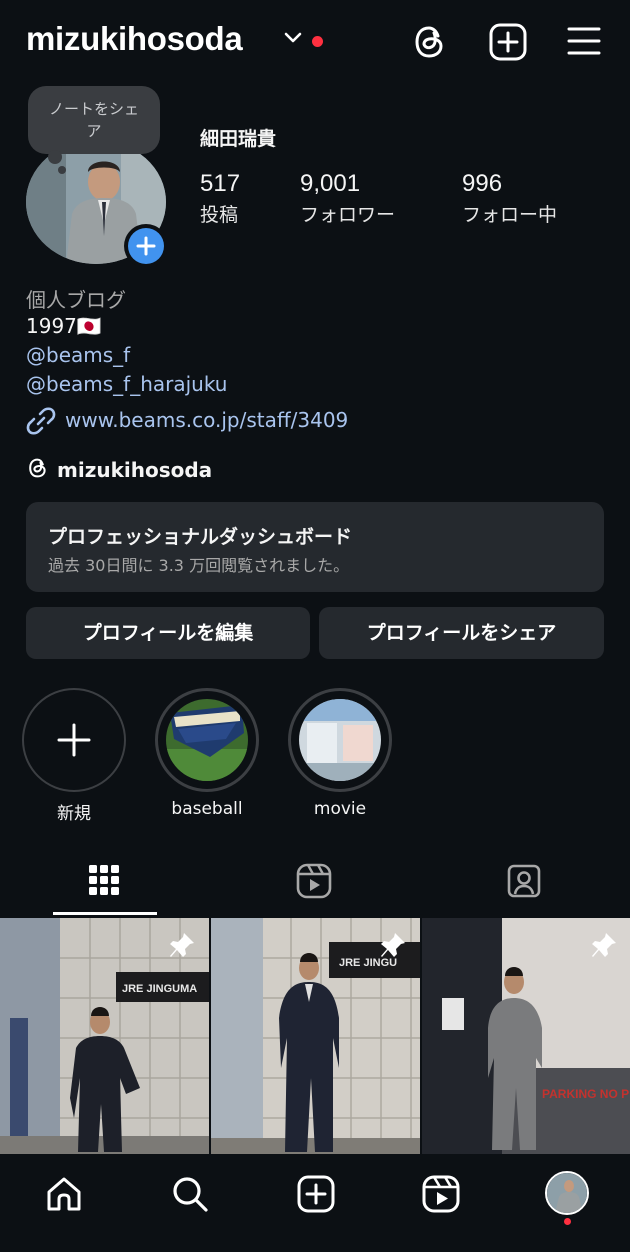  Describe the element at coordinates (105, 913) in the screenshot. I see `active-tab-indicator` at that location.